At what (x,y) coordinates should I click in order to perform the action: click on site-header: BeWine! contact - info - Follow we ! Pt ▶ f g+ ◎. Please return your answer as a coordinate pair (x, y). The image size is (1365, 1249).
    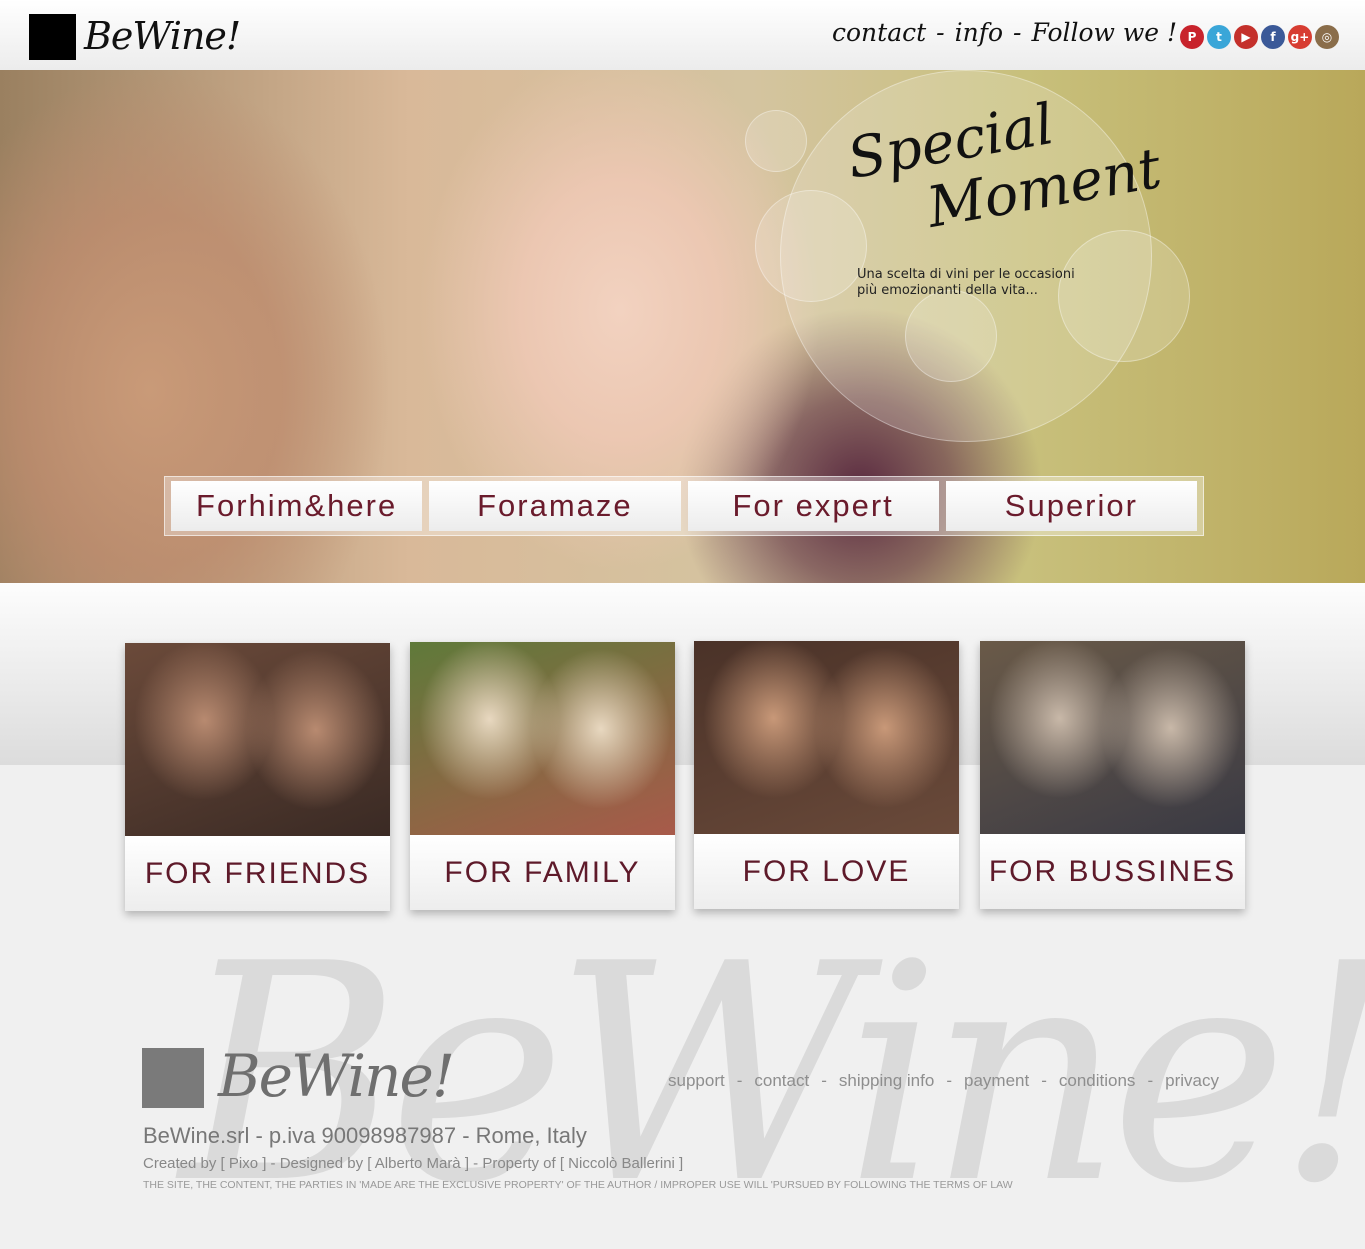
    Looking at the image, I should click on (682, 35).